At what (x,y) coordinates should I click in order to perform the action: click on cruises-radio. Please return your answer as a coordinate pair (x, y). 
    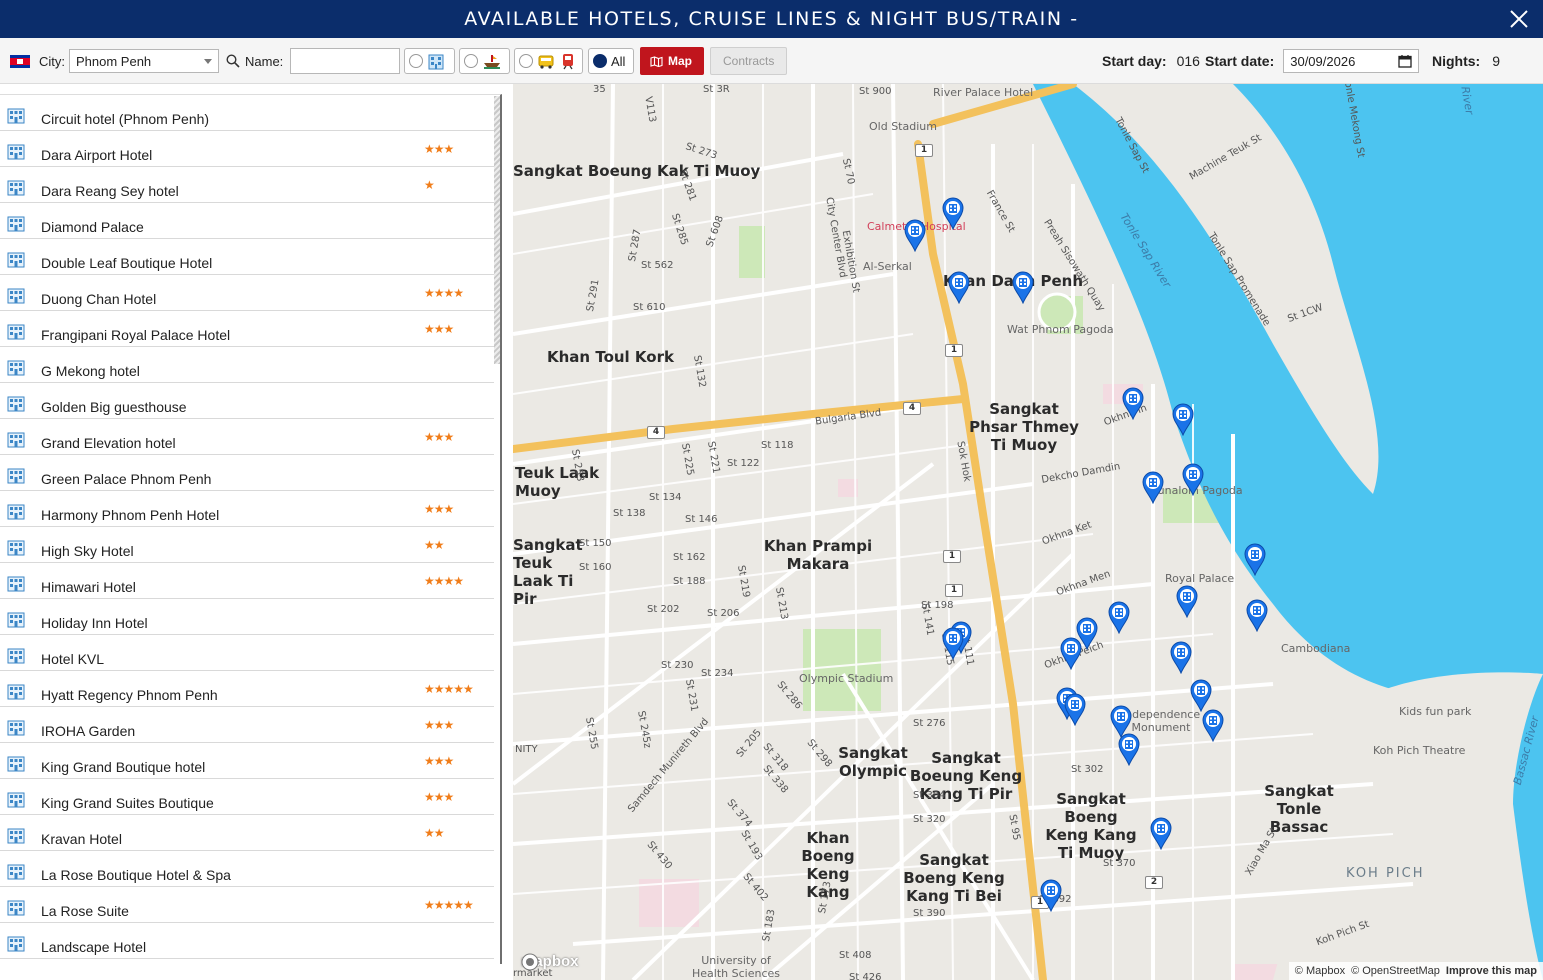
    Looking at the image, I should click on (471, 61).